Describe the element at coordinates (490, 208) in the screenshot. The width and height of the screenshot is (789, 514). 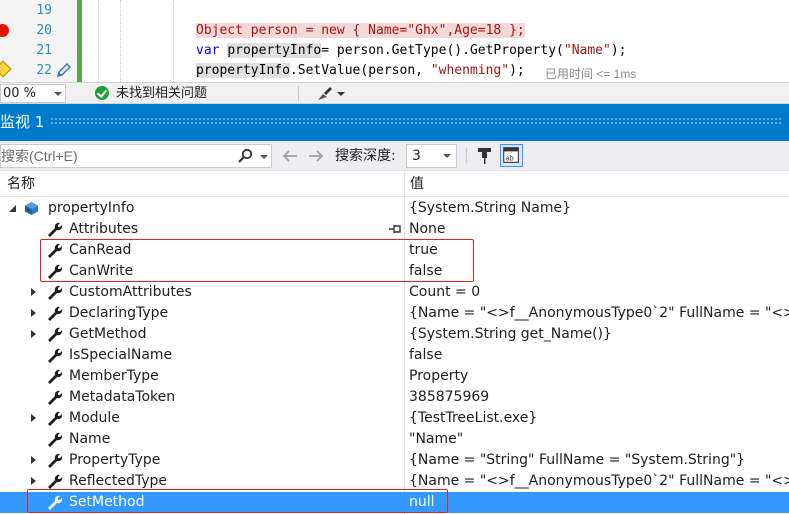
I see `watch-row-value: {System.String Name}` at that location.